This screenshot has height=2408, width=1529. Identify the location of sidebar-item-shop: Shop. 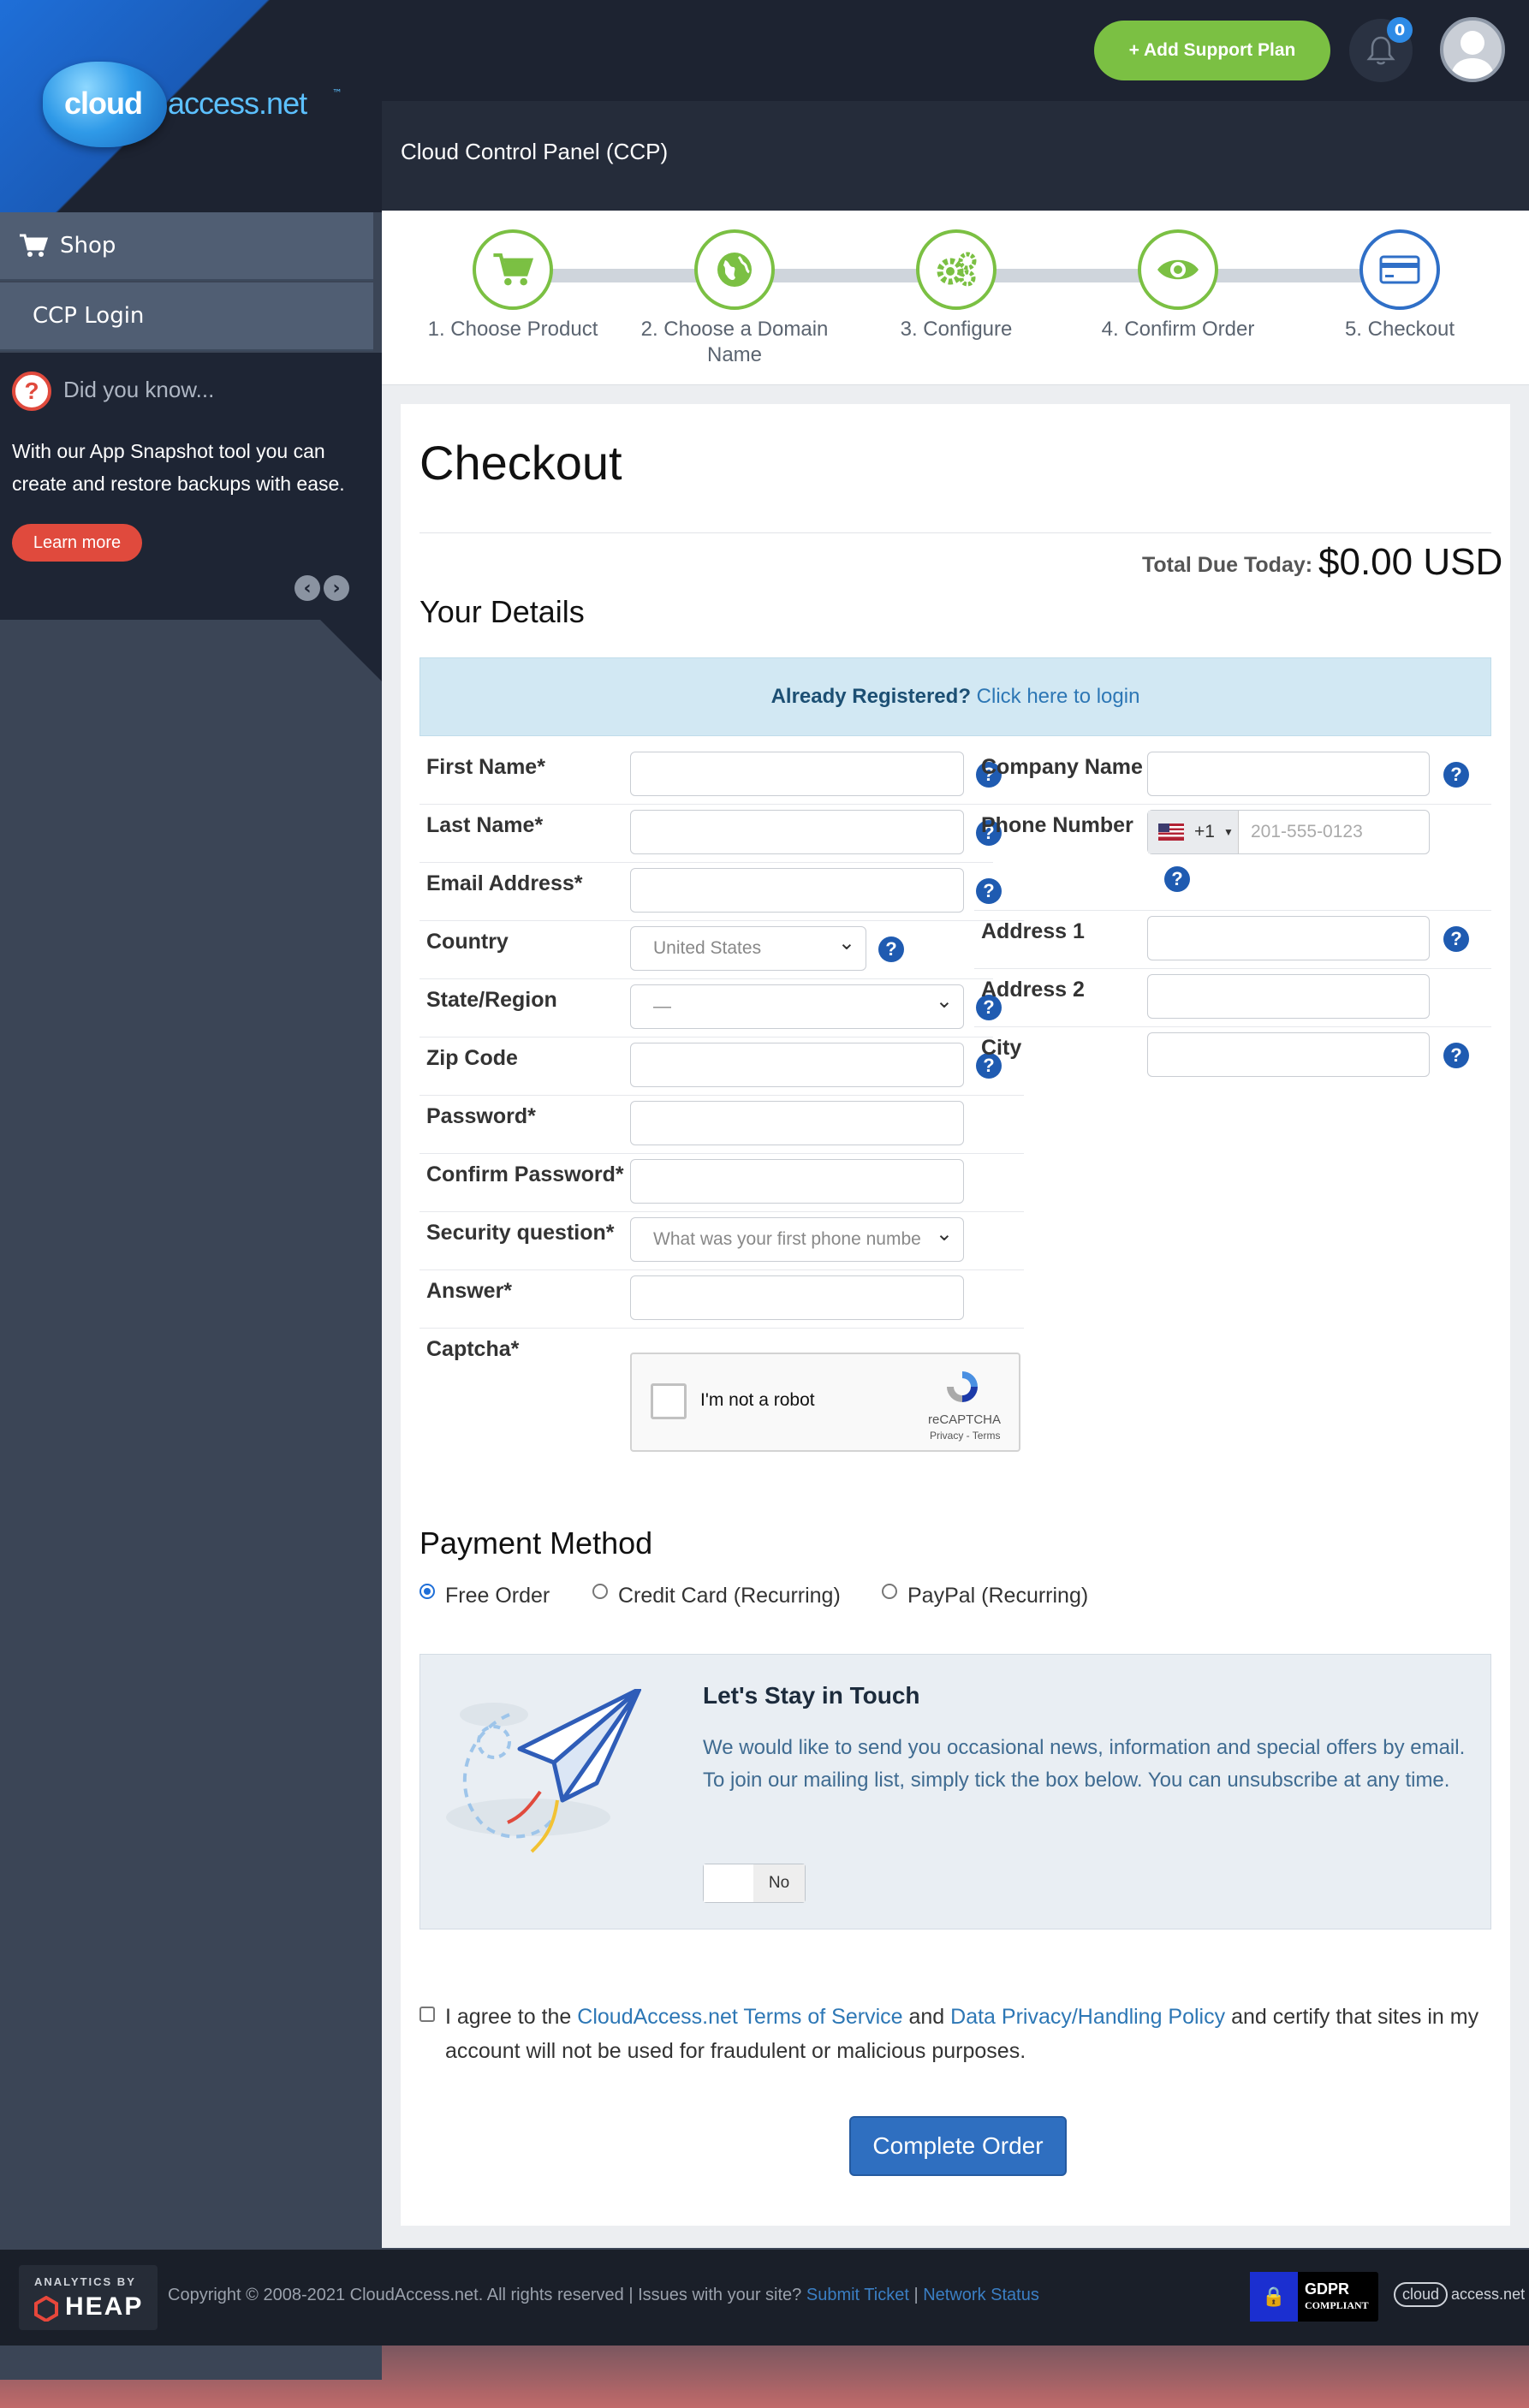
(186, 246).